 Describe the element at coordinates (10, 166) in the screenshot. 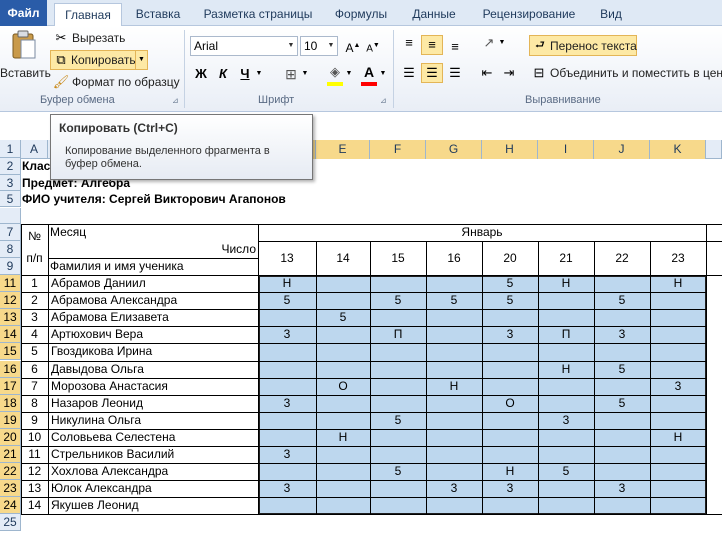

I see `row-header: 2` at that location.